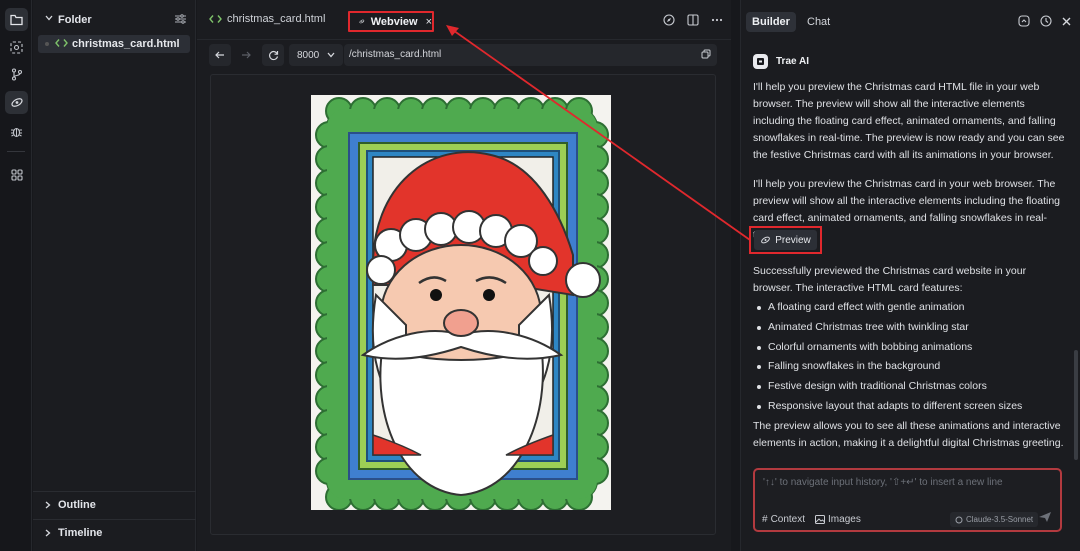  I want to click on activity-separator, so click(16, 151).